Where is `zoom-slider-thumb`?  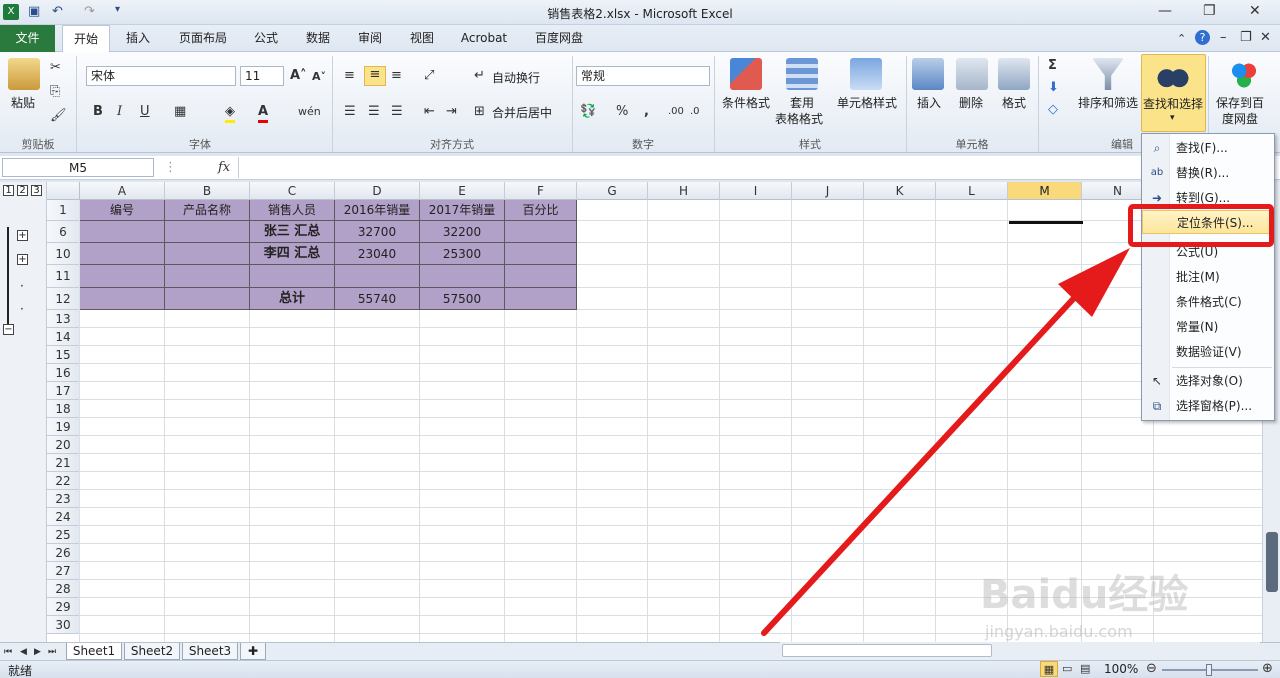
zoom-slider-thumb is located at coordinates (1209, 670).